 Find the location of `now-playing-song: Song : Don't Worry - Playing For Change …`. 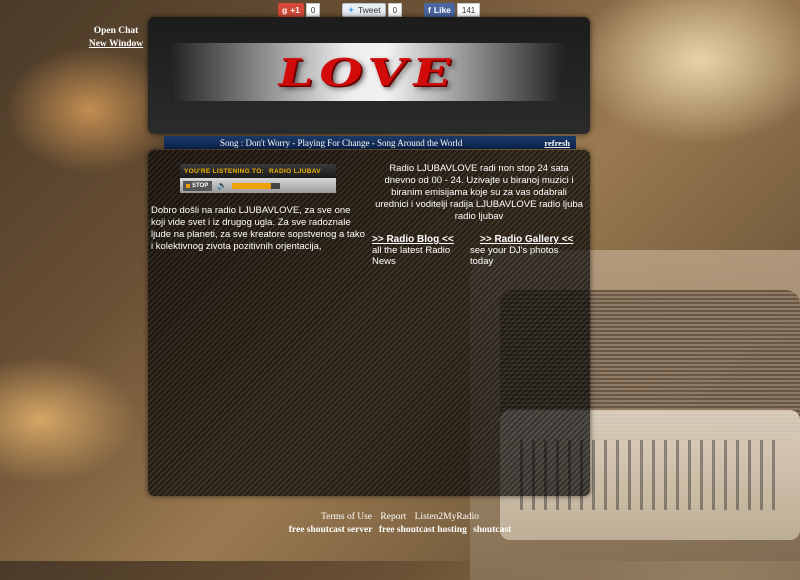

now-playing-song: Song : Don't Worry - Playing For Change … is located at coordinates (341, 142).